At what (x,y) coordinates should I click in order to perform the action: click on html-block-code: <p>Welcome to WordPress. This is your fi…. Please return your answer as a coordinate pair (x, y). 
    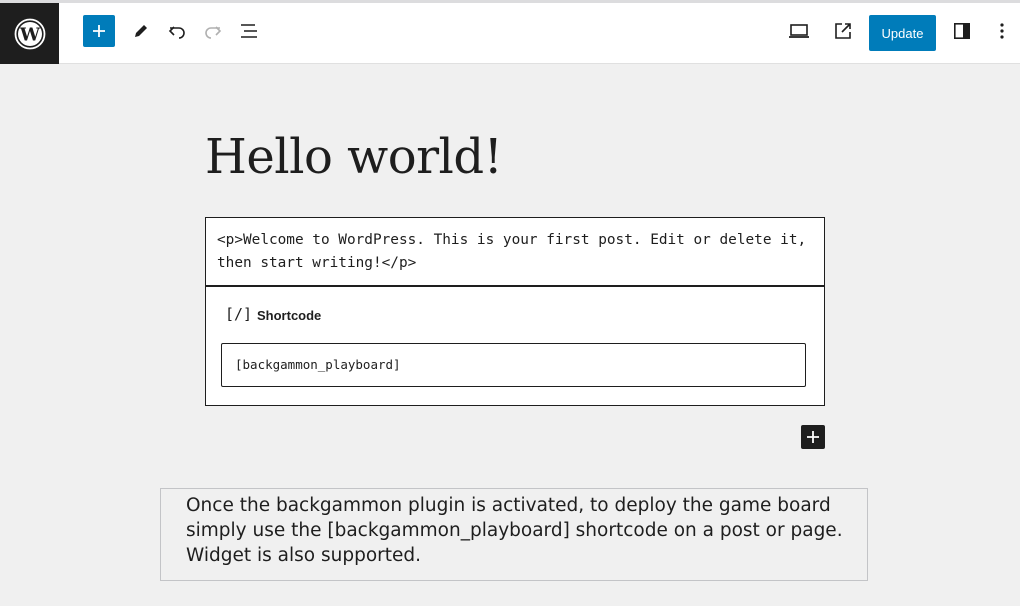
    Looking at the image, I should click on (517, 252).